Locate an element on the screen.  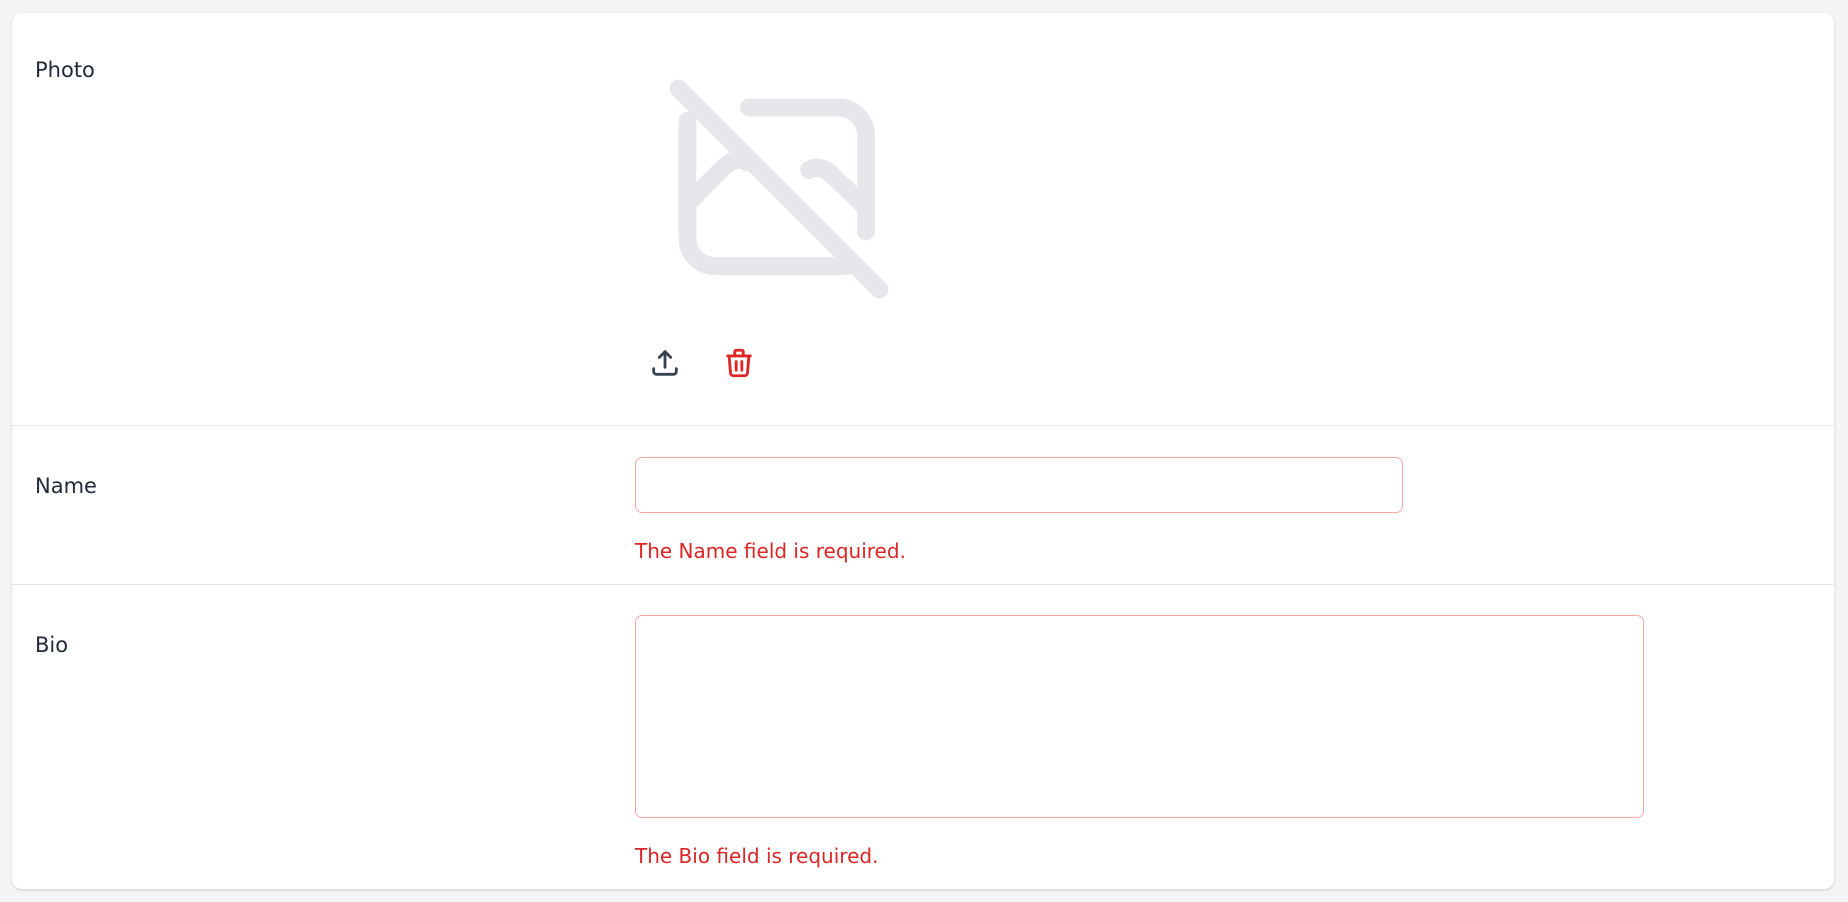
delete-photo-button is located at coordinates (739, 365).